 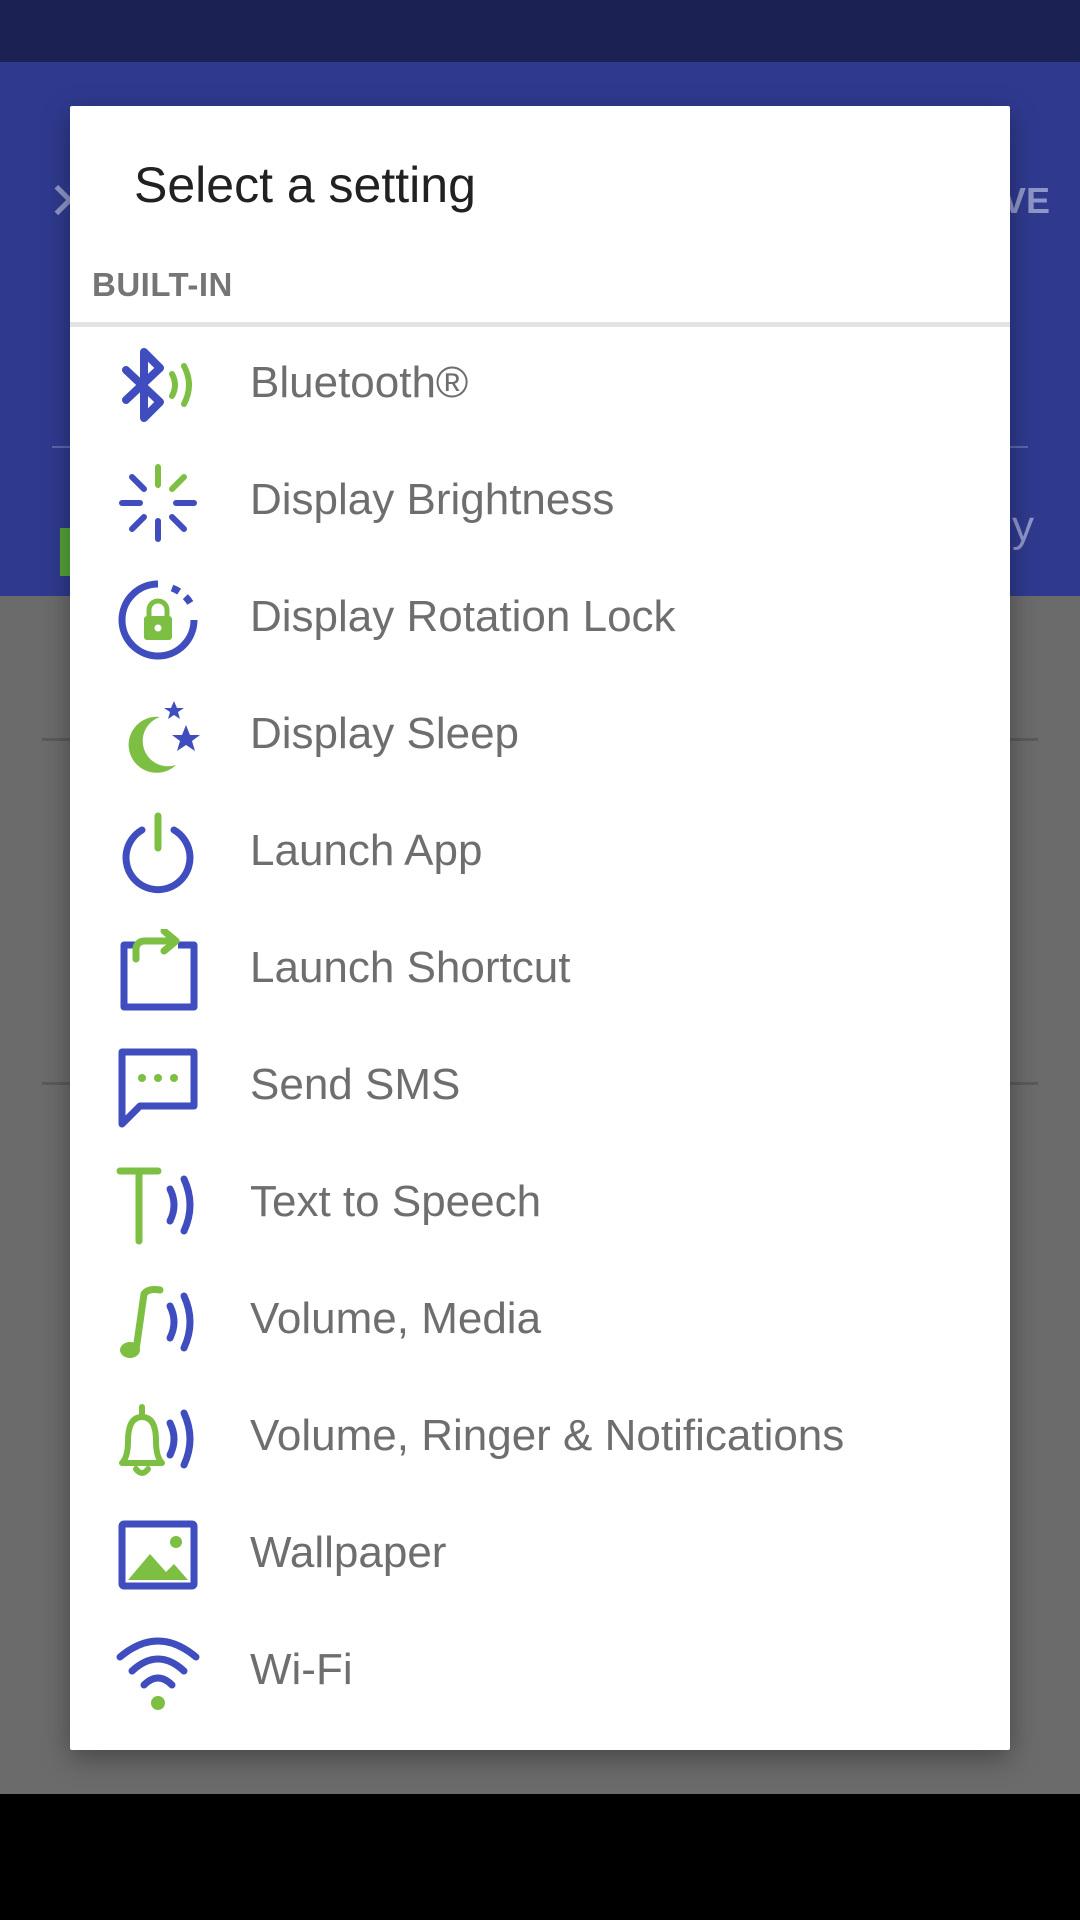 I want to click on list-item-display-rotation-lock: Display Rotation Lock, so click(x=540, y=618).